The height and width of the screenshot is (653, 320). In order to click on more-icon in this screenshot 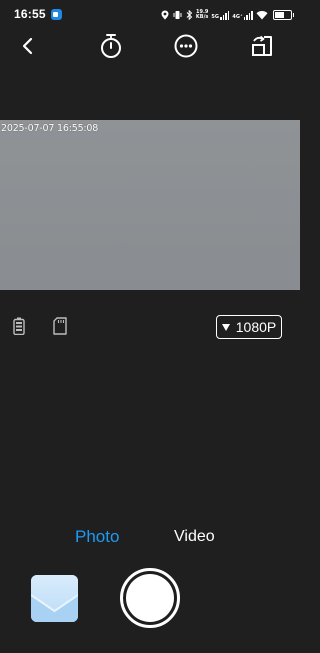, I will do `click(186, 46)`.